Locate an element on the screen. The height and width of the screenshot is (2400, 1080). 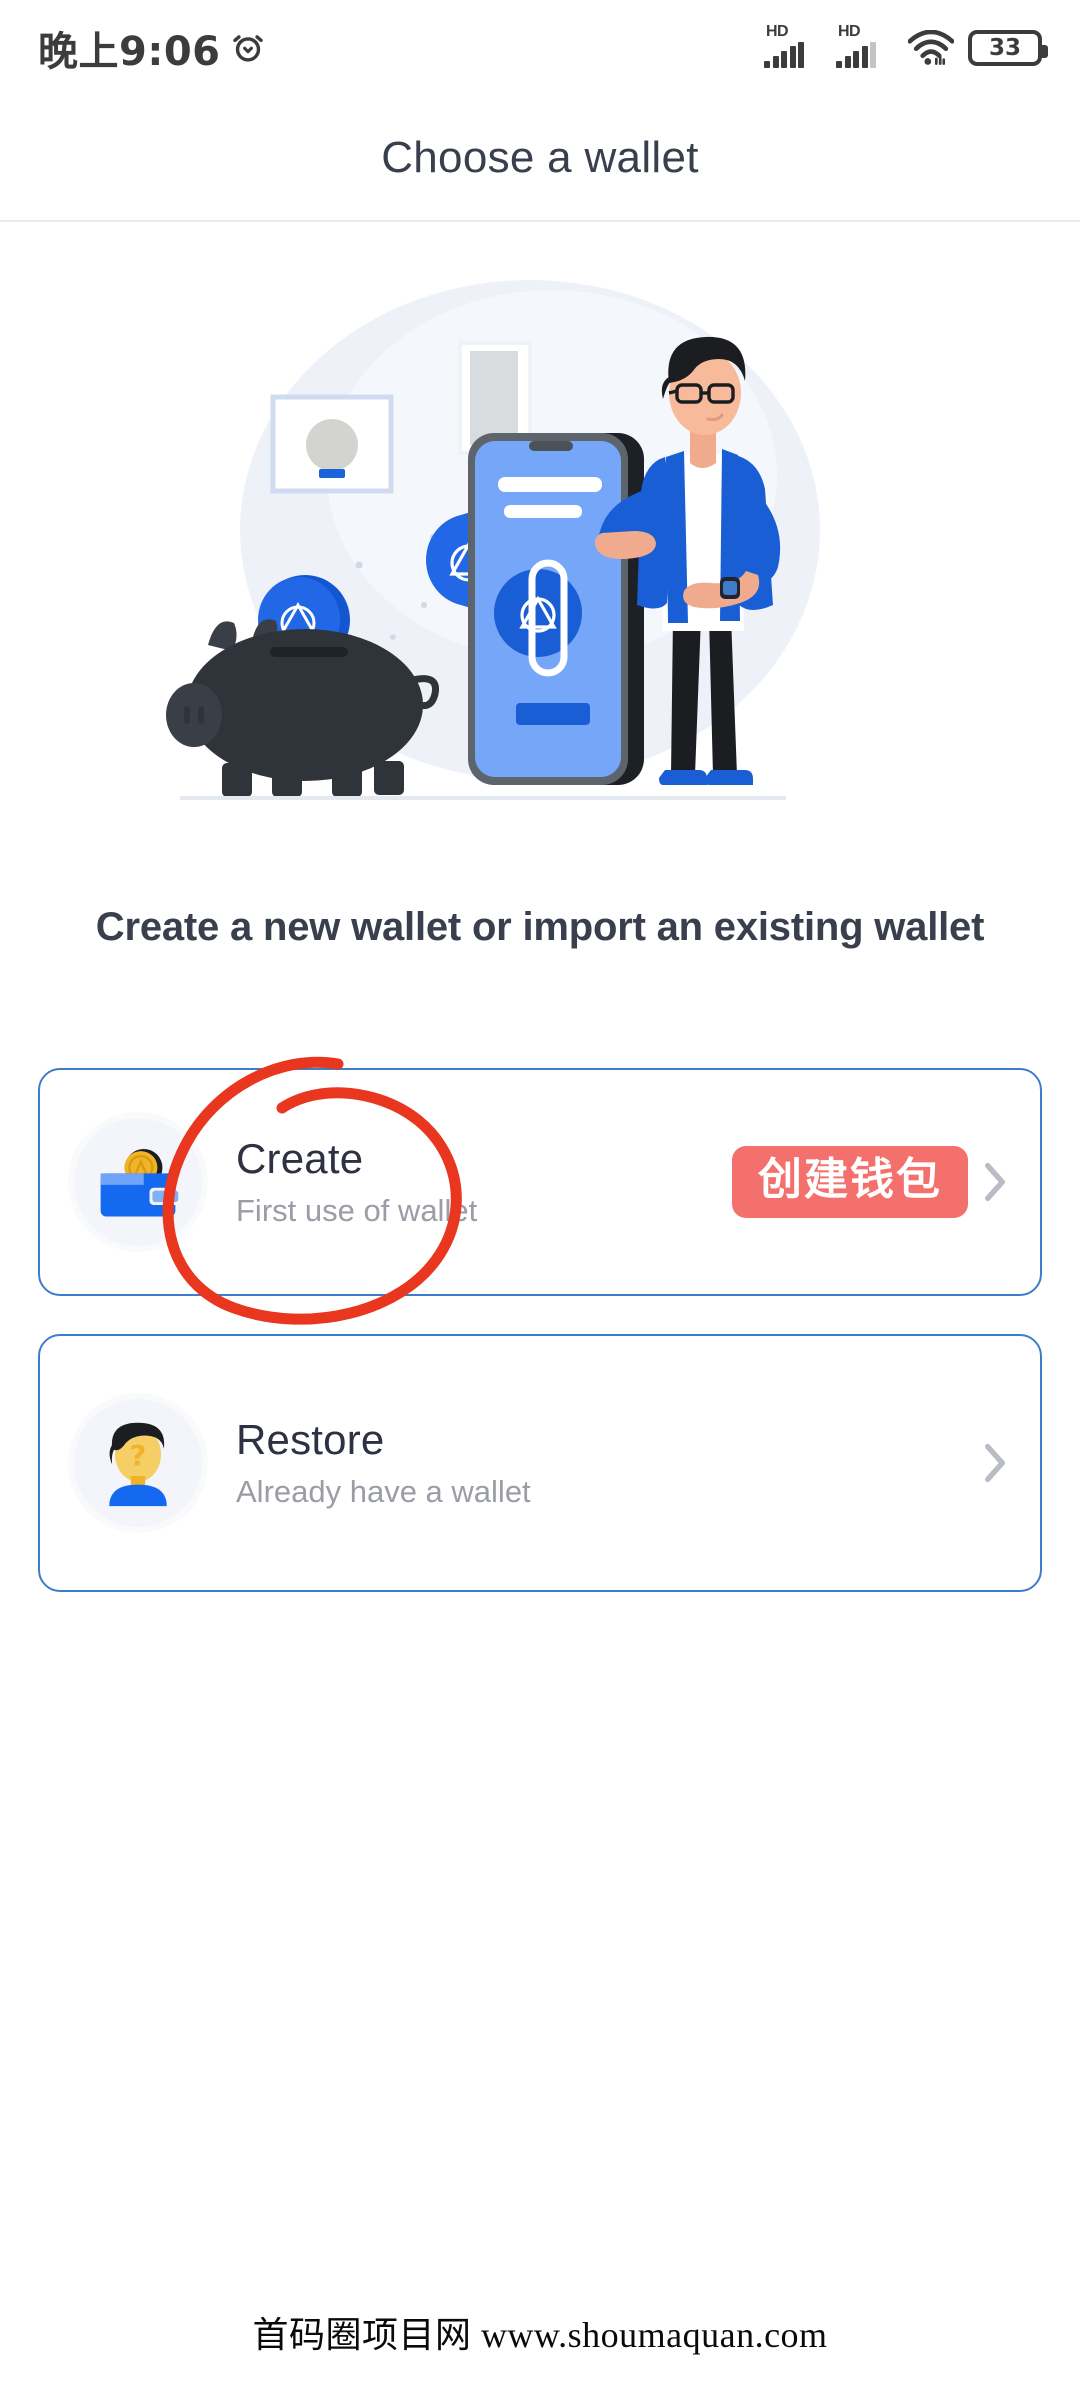
create-wallet-cn-badge: 创建钱包 is located at coordinates (850, 1182).